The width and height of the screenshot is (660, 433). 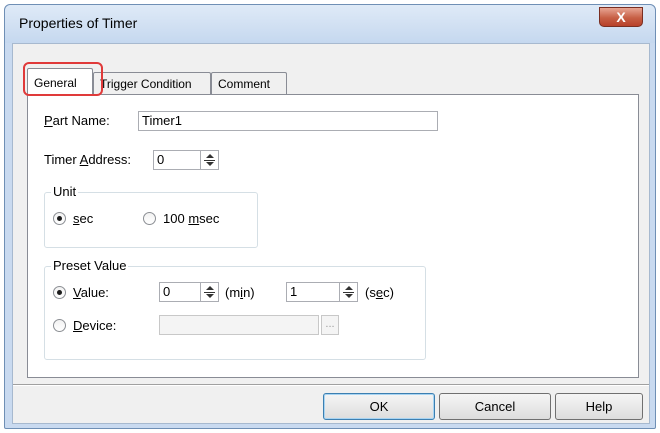 I want to click on button-separator, so click(x=331, y=385).